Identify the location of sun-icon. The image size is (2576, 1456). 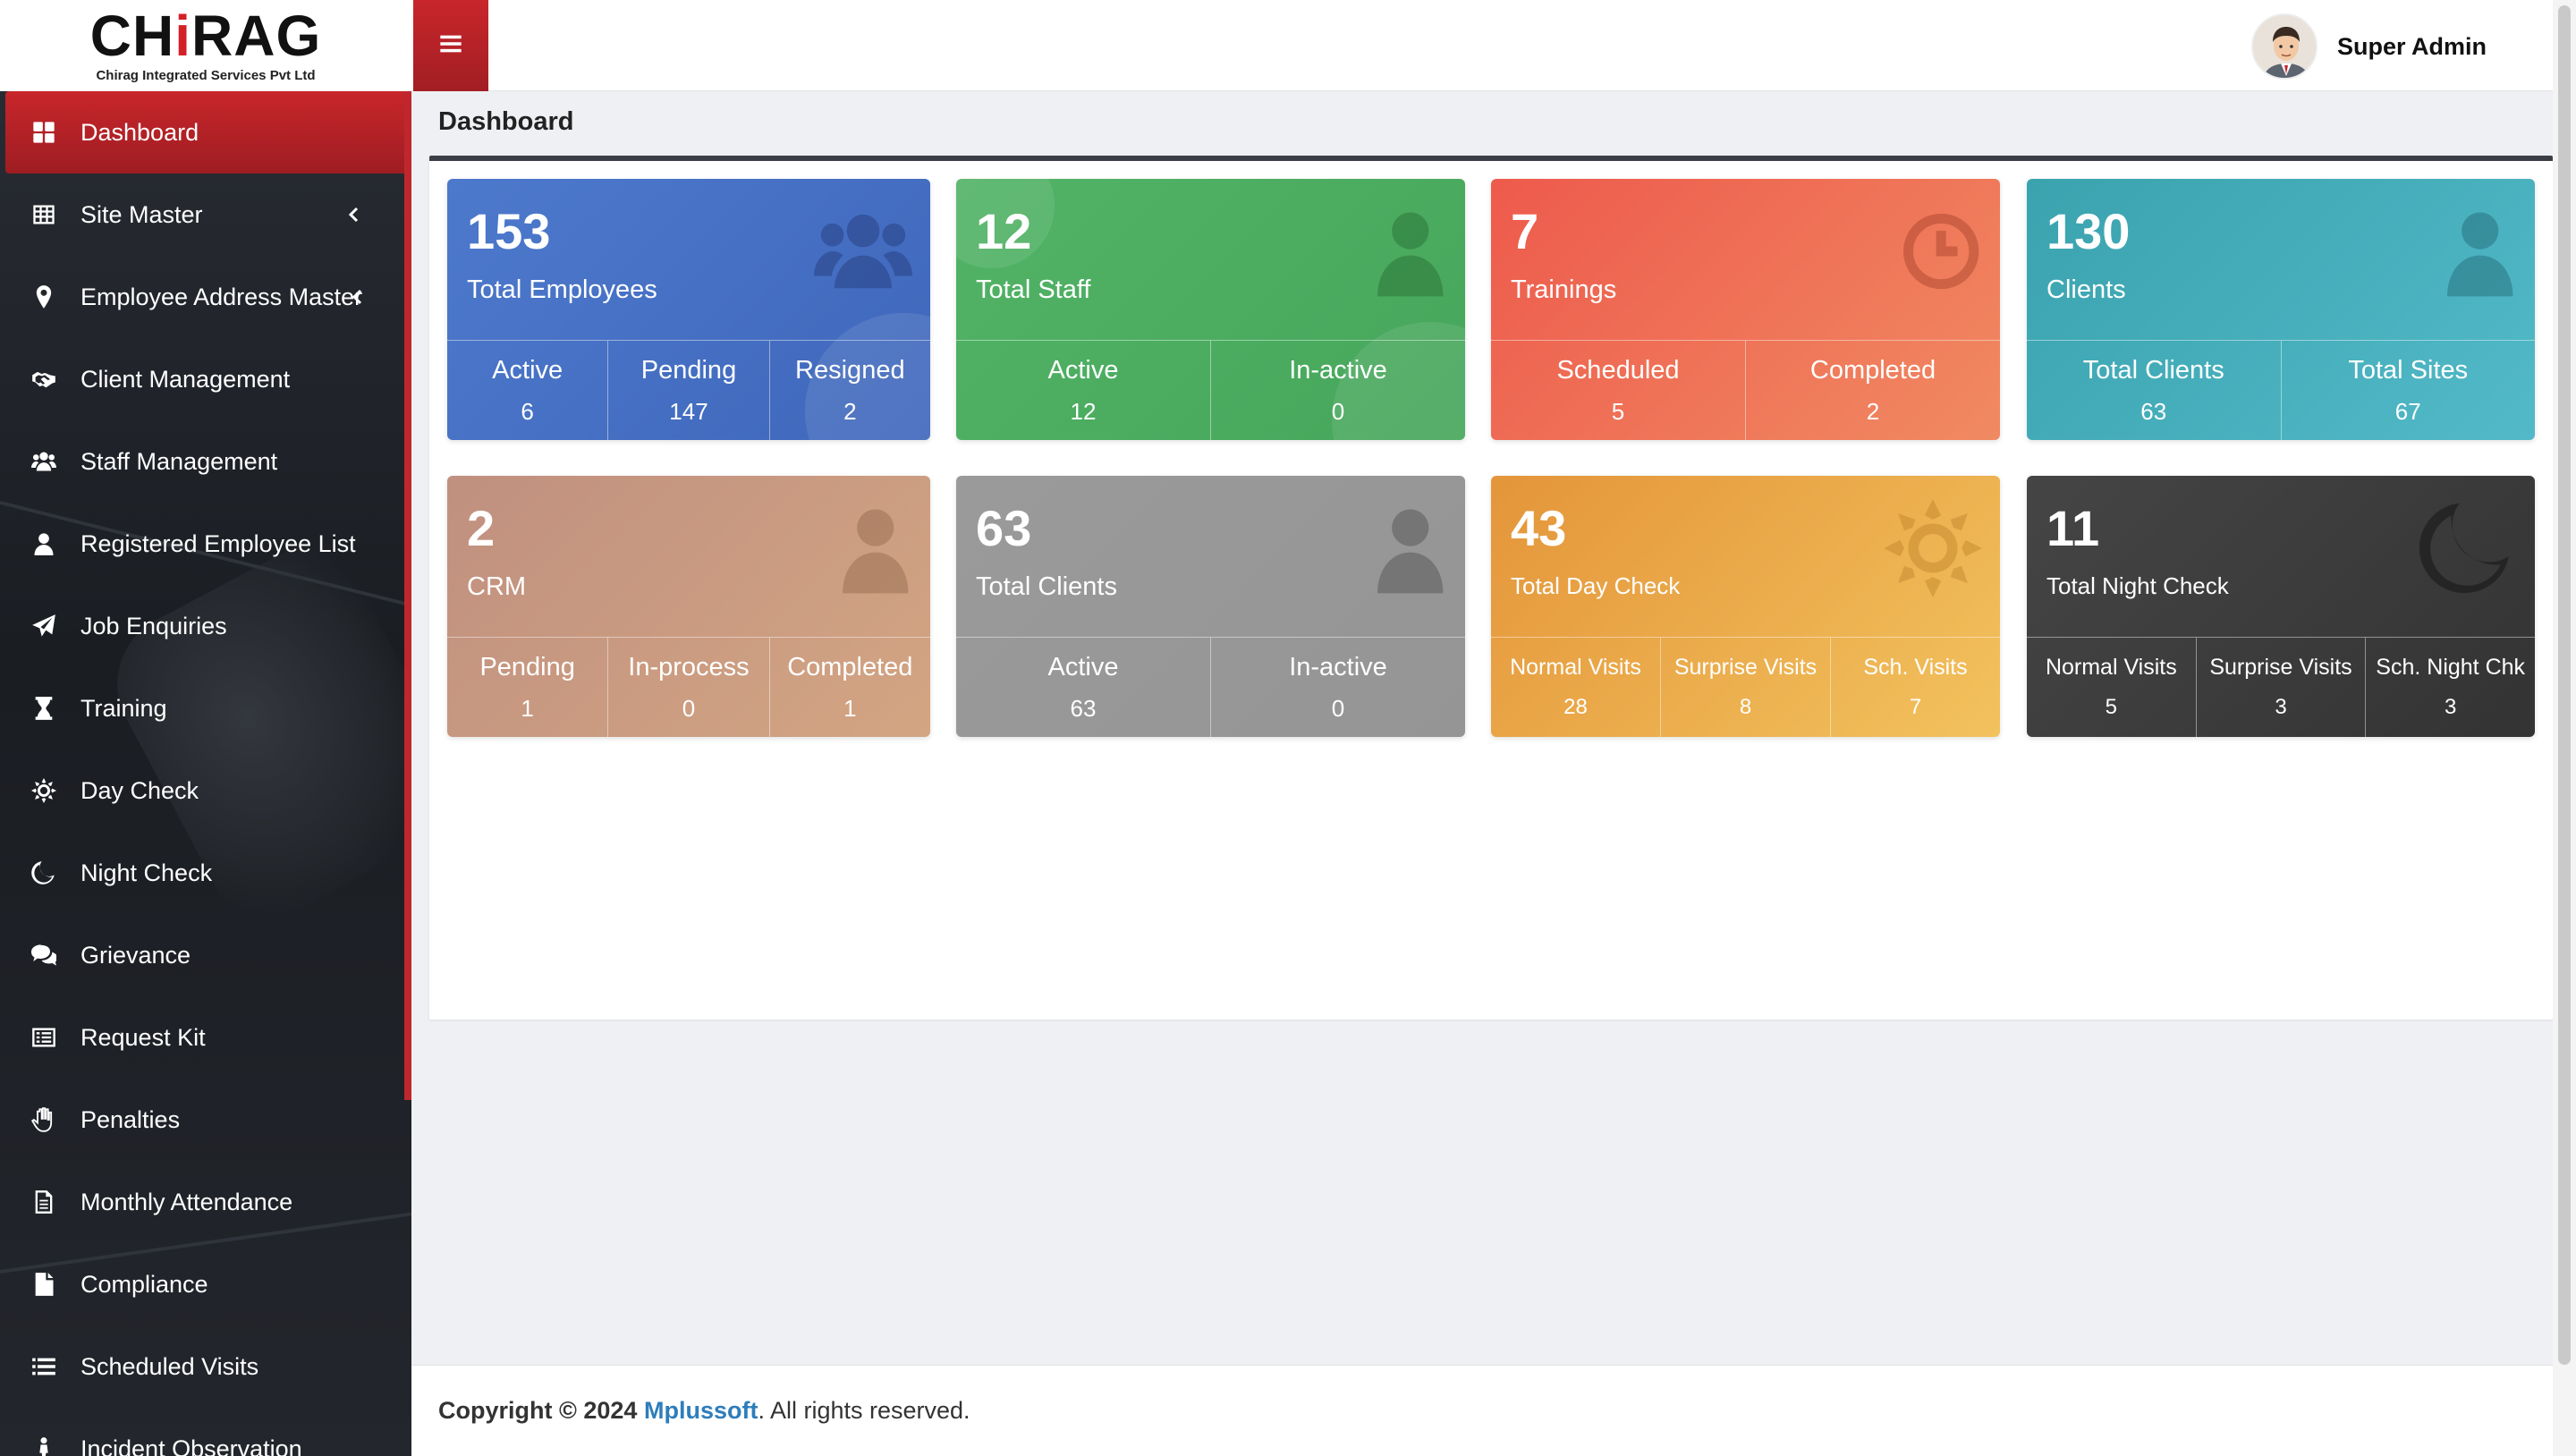
(1933, 548).